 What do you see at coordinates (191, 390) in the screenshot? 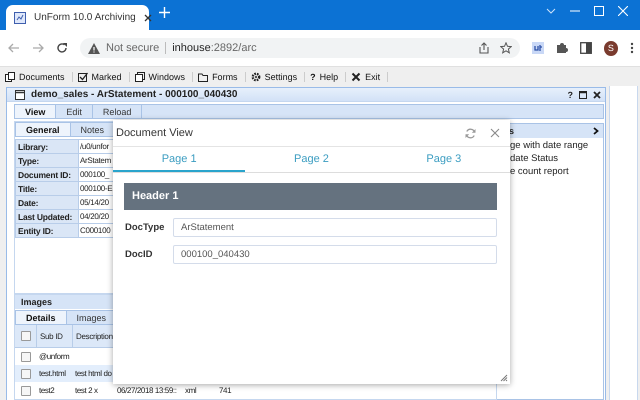
I see `table-cell-text: xml` at bounding box center [191, 390].